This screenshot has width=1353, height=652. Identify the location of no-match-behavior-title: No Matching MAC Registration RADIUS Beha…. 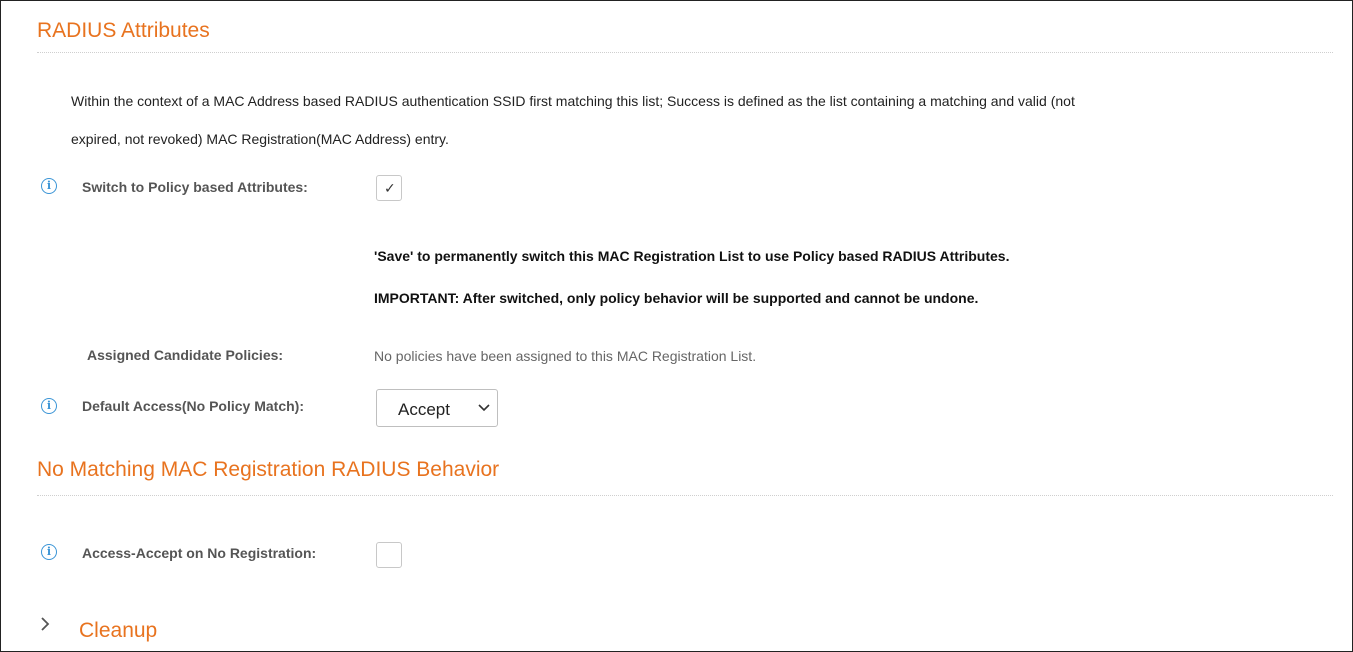
(268, 469).